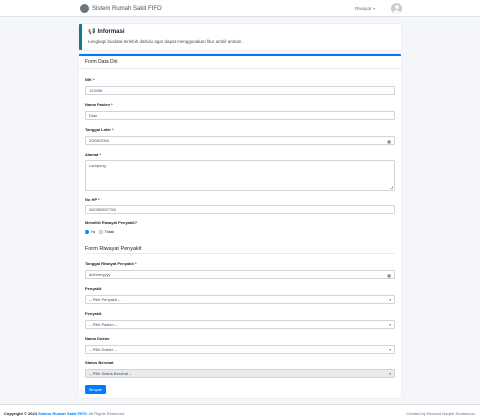 This screenshot has height=420, width=480. I want to click on simpan-button: Simpan, so click(95, 389).